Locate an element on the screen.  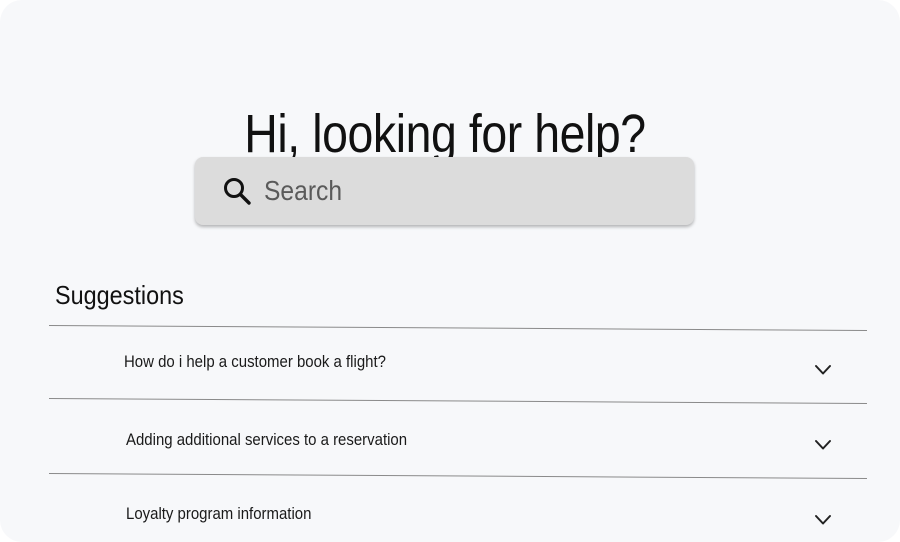
search-icon is located at coordinates (237, 191).